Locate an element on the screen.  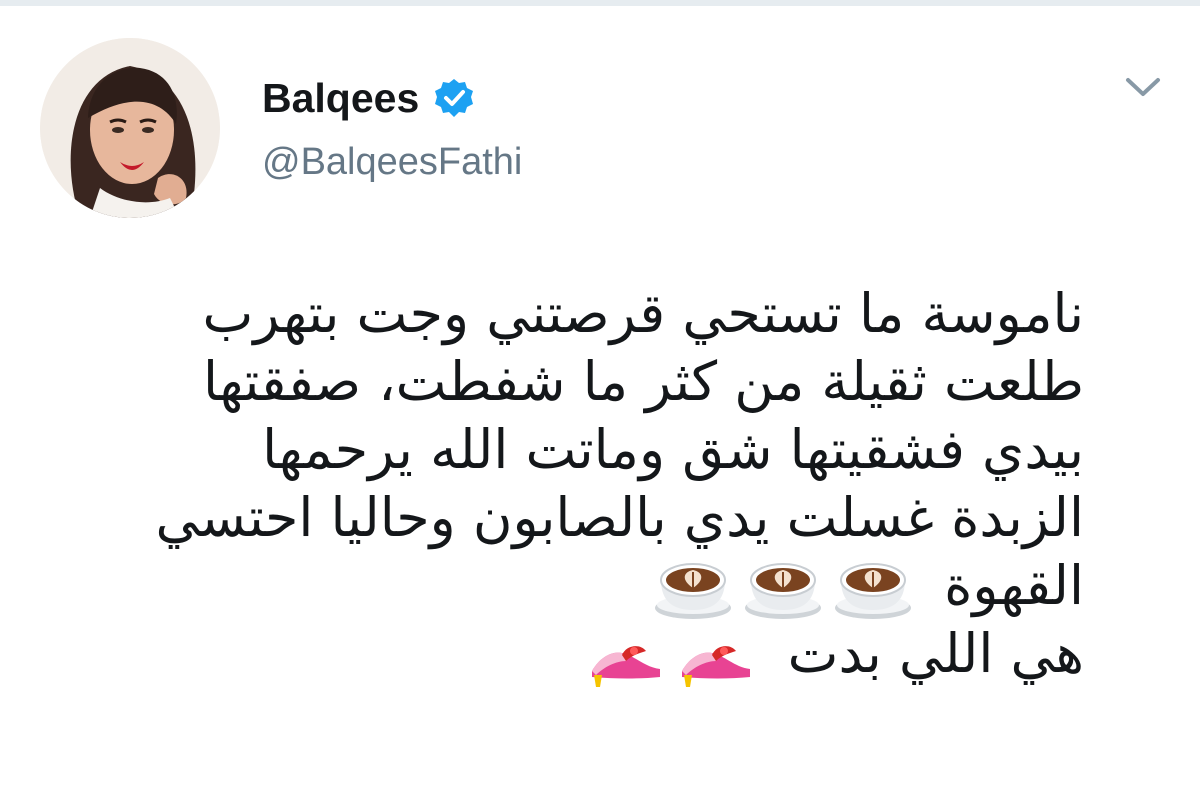
avatar is located at coordinates (130, 128).